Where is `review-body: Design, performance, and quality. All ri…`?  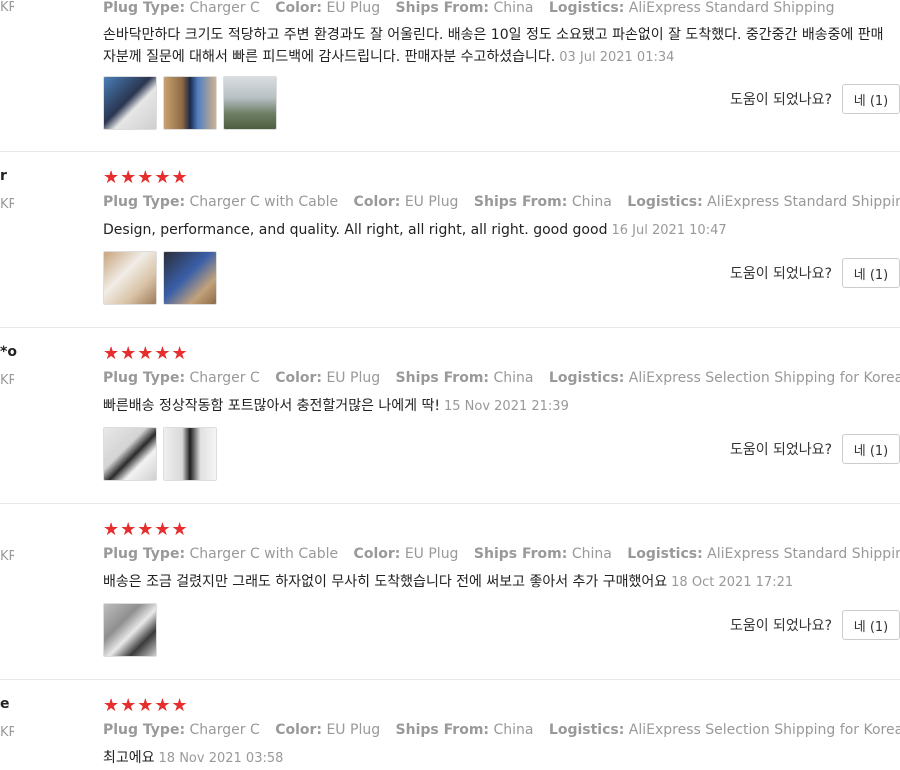
review-body: Design, performance, and quality. All ri… is located at coordinates (355, 230).